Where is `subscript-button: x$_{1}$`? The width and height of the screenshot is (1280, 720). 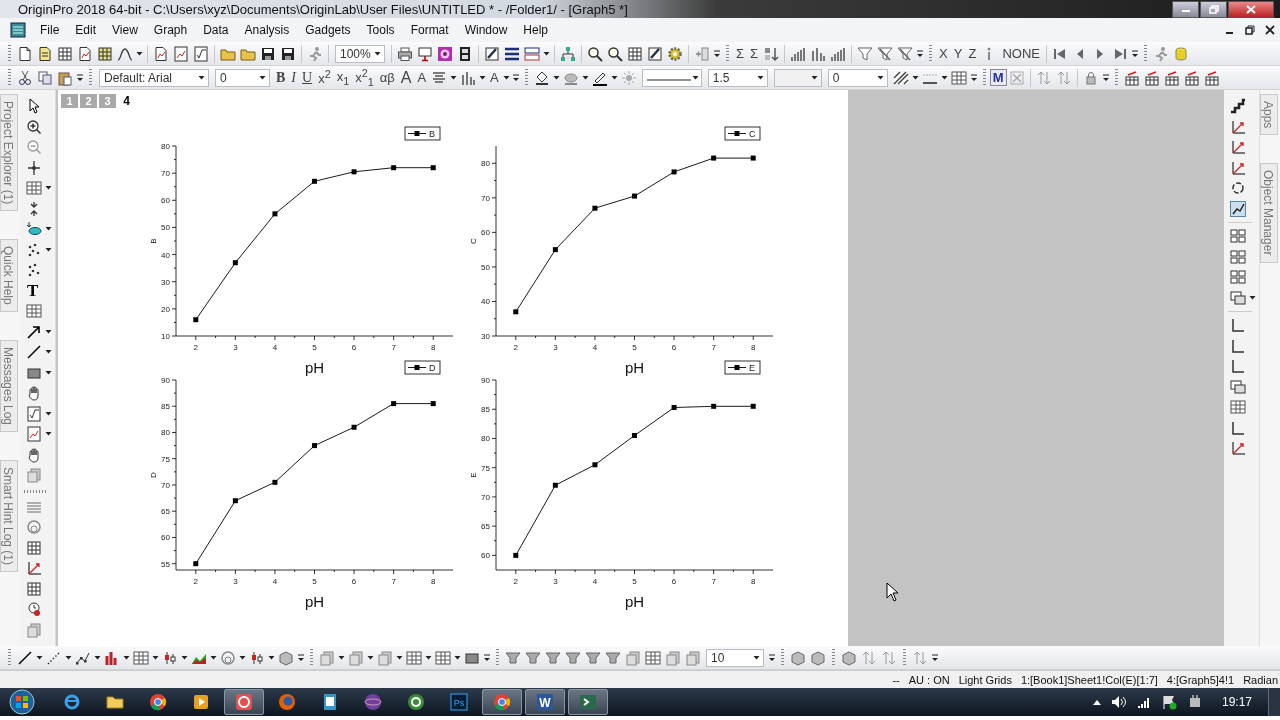
subscript-button: x$_{1}$ is located at coordinates (343, 77).